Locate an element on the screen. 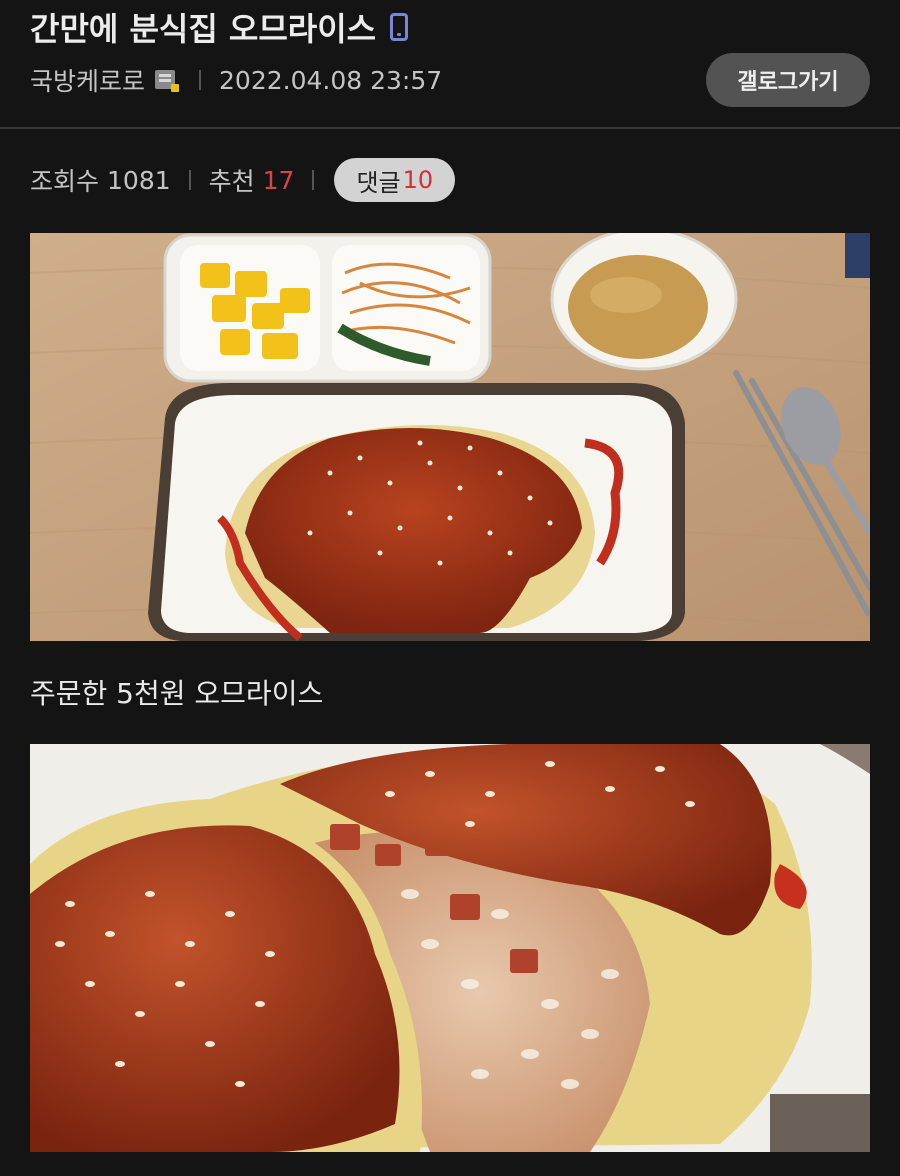  comments-label: 댓글 is located at coordinates (378, 182).